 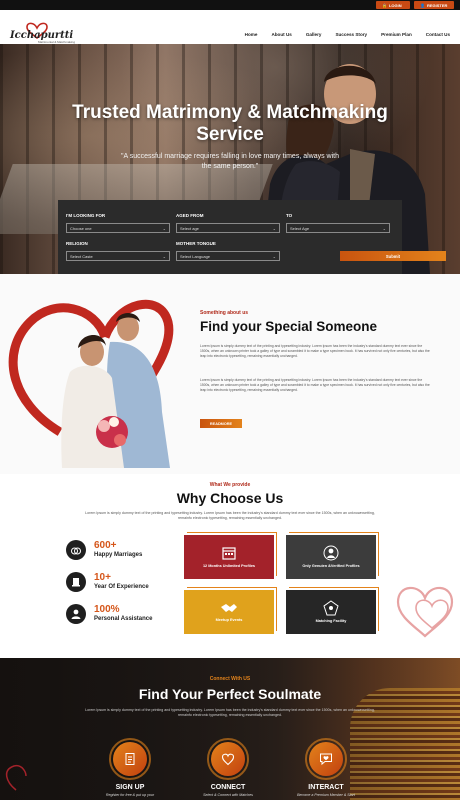 I want to click on top-bar: 🔒 LOGIN 👤 REGISTER, so click(x=230, y=5).